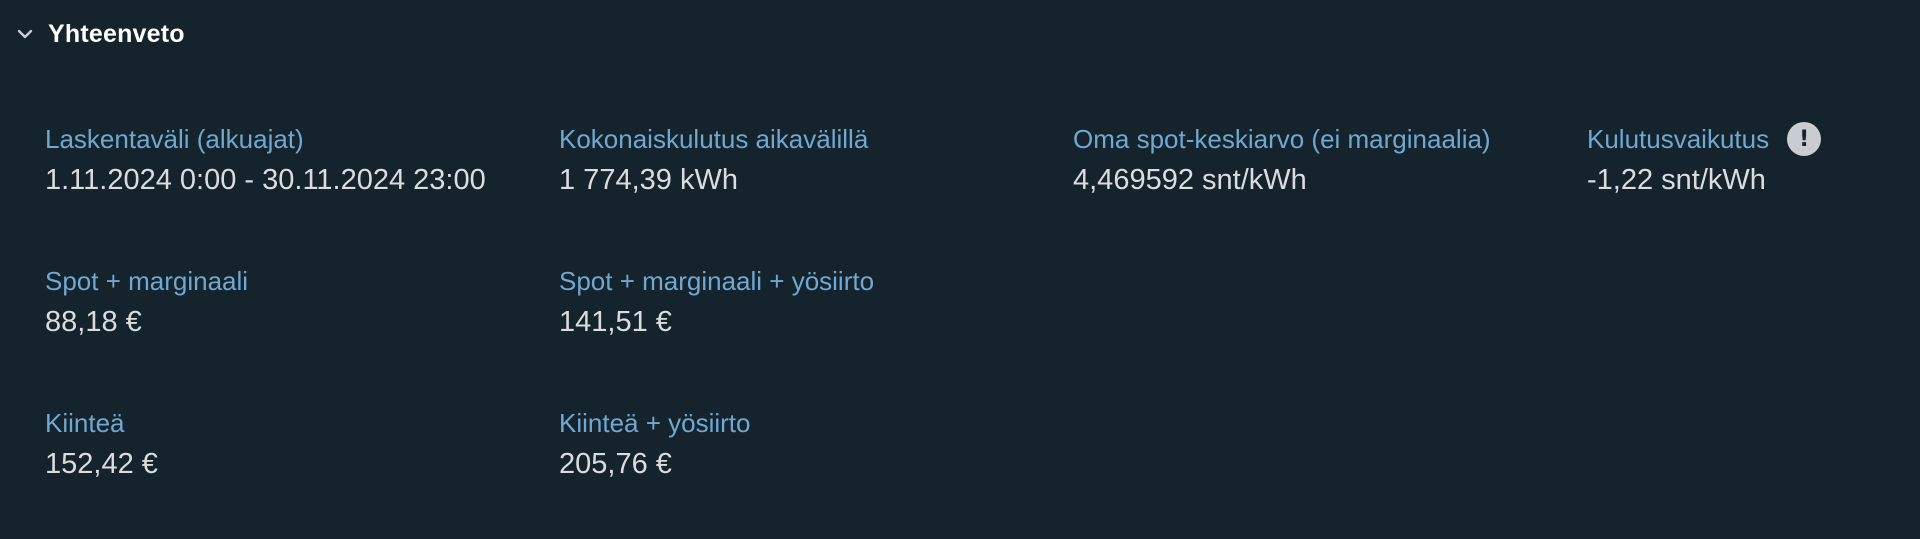 The width and height of the screenshot is (1920, 539). I want to click on total-consumption-label: Kokonaiskulutus aikavälillä, so click(714, 139).